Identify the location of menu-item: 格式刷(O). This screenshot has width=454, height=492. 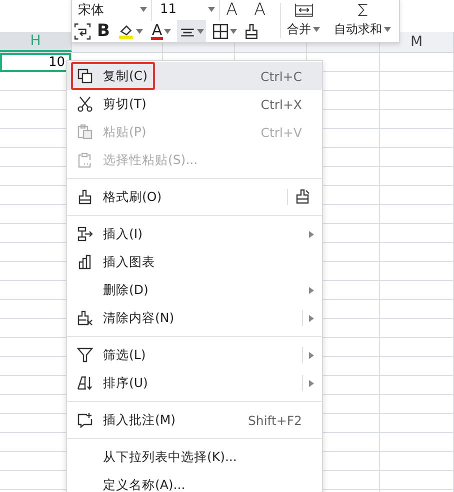
(194, 197).